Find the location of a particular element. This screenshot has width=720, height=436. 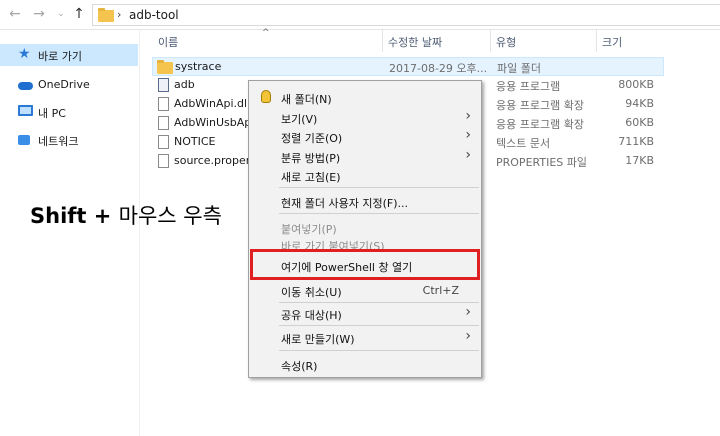

sidebar-item-this-pc: 내 PC is located at coordinates (69, 112).